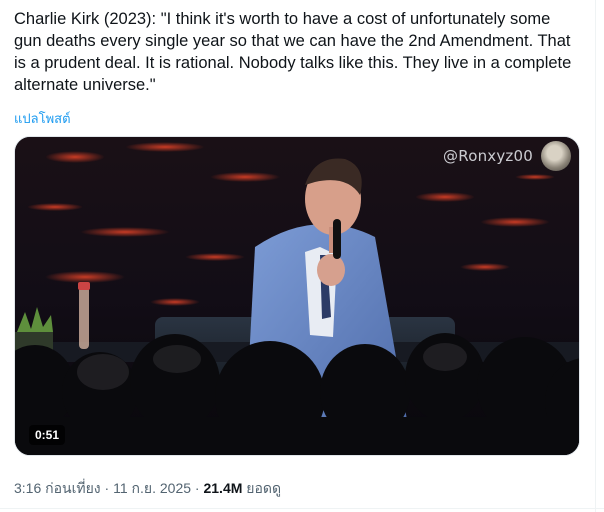 The width and height of the screenshot is (604, 512). Describe the element at coordinates (556, 156) in the screenshot. I see `watermark-avatar` at that location.